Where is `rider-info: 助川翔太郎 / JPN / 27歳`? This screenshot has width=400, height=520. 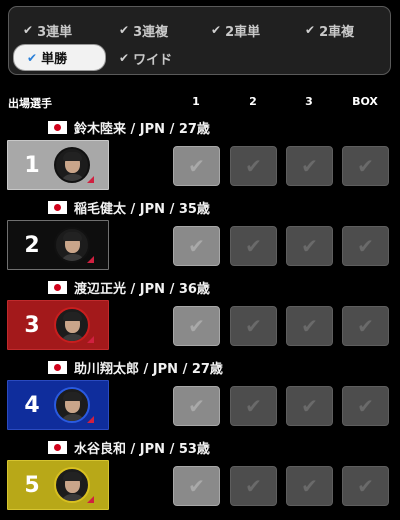
rider-info: 助川翔太郎 / JPN / 27歳 is located at coordinates (135, 367).